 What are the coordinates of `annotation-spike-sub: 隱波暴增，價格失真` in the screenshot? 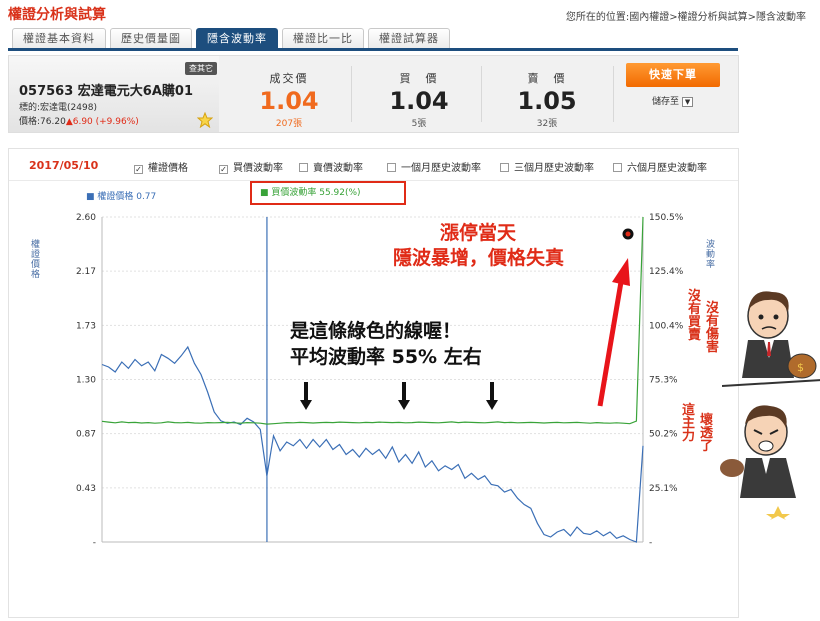 It's located at (479, 258).